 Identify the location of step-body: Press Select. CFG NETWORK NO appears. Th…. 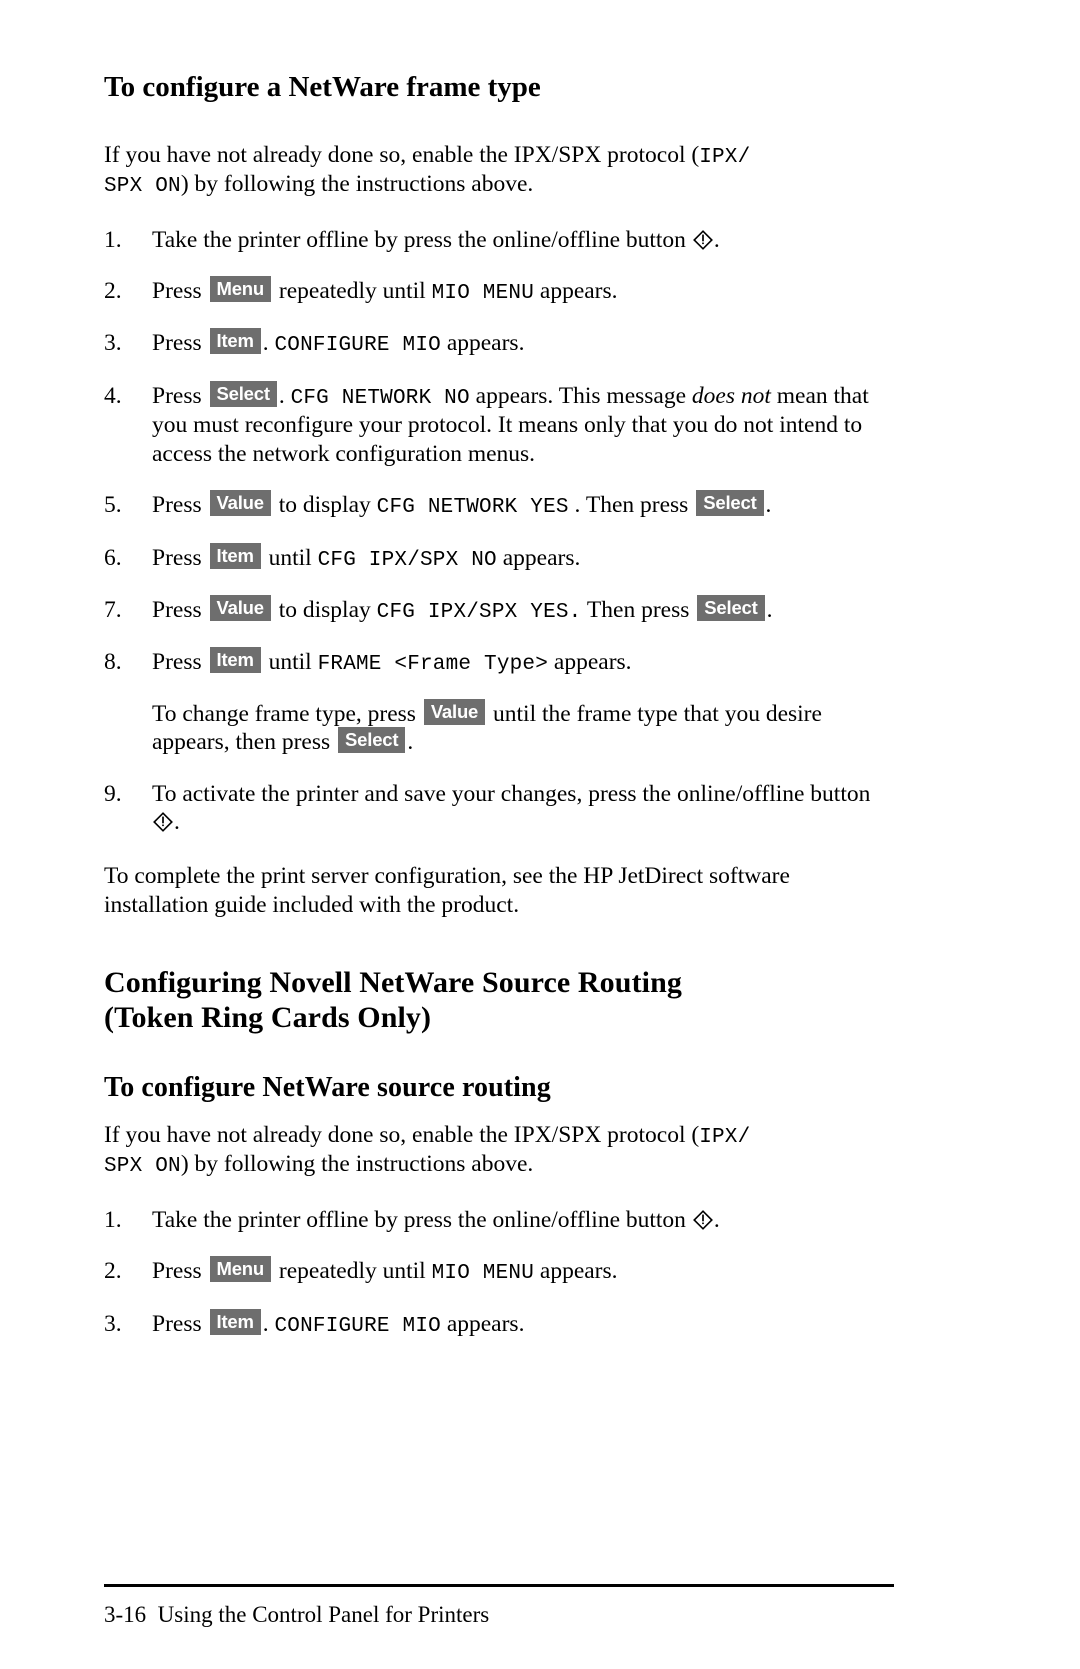
(510, 423).